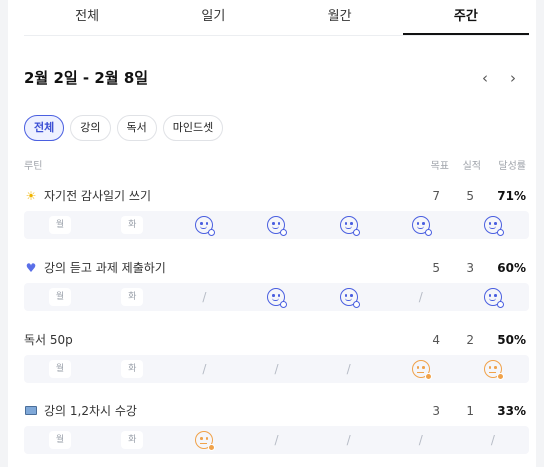  I want to click on day-grid: 월 화 / / / /, so click(276, 440).